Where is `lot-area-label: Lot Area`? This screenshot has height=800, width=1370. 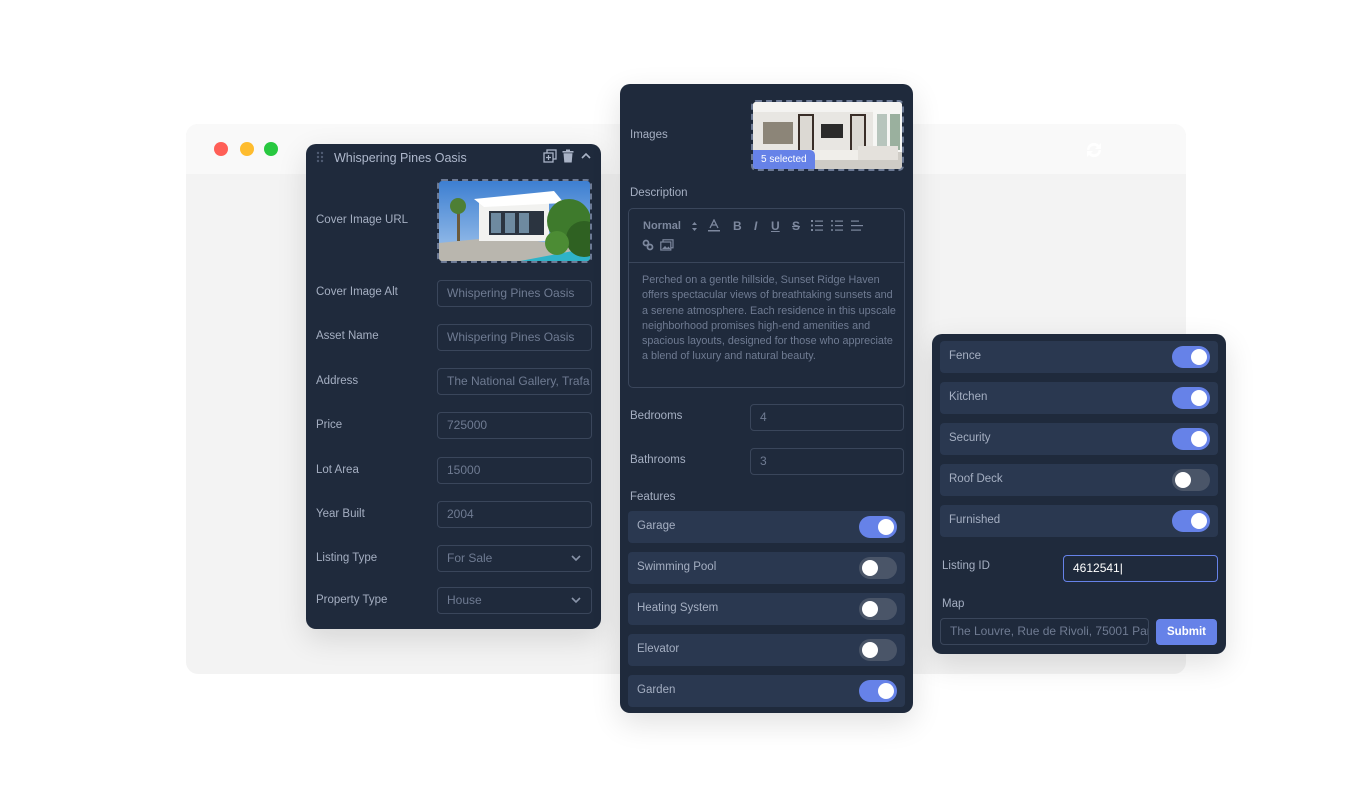
lot-area-label: Lot Area is located at coordinates (337, 470).